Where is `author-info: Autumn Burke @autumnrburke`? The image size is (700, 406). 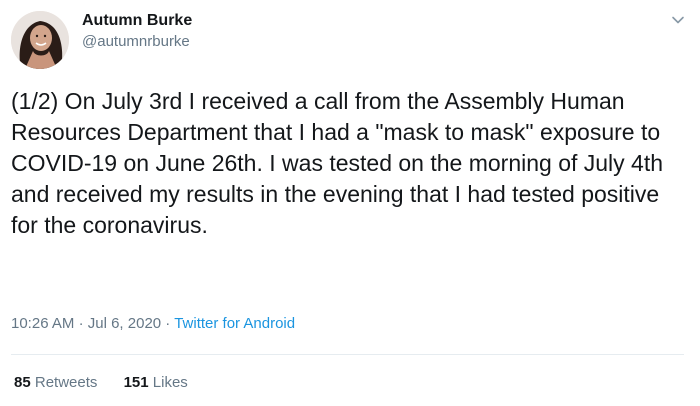 author-info: Autumn Burke @autumnrburke is located at coordinates (137, 31).